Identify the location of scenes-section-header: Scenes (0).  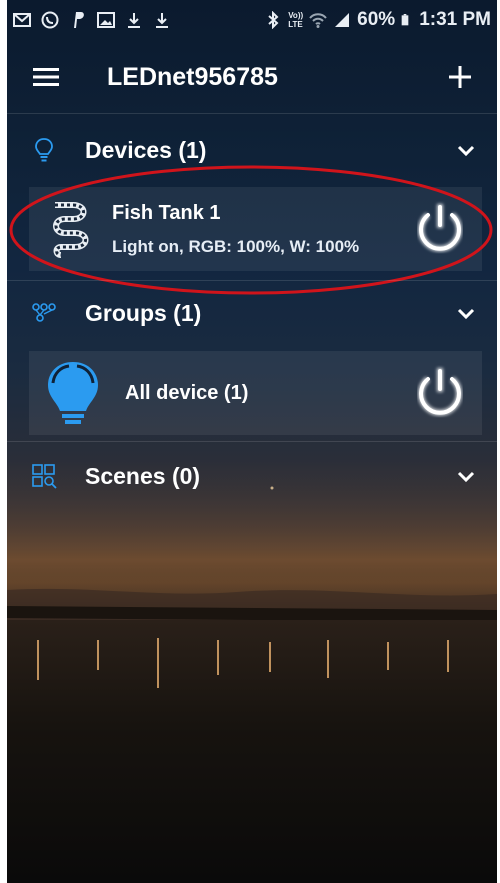
(252, 476).